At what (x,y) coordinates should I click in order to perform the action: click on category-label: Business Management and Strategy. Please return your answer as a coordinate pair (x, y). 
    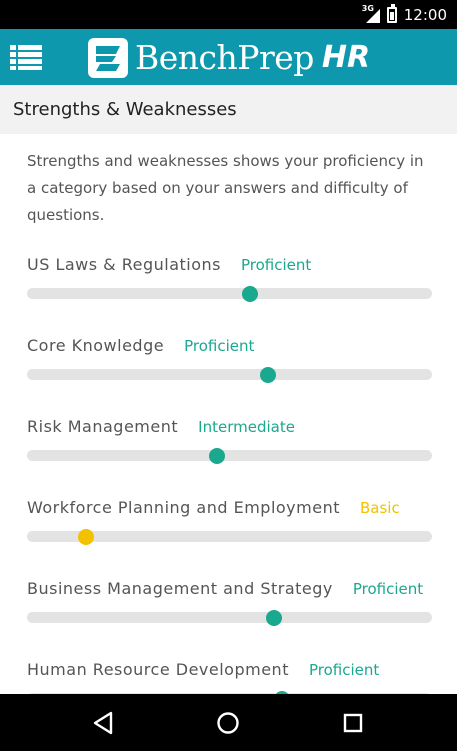
    Looking at the image, I should click on (180, 588).